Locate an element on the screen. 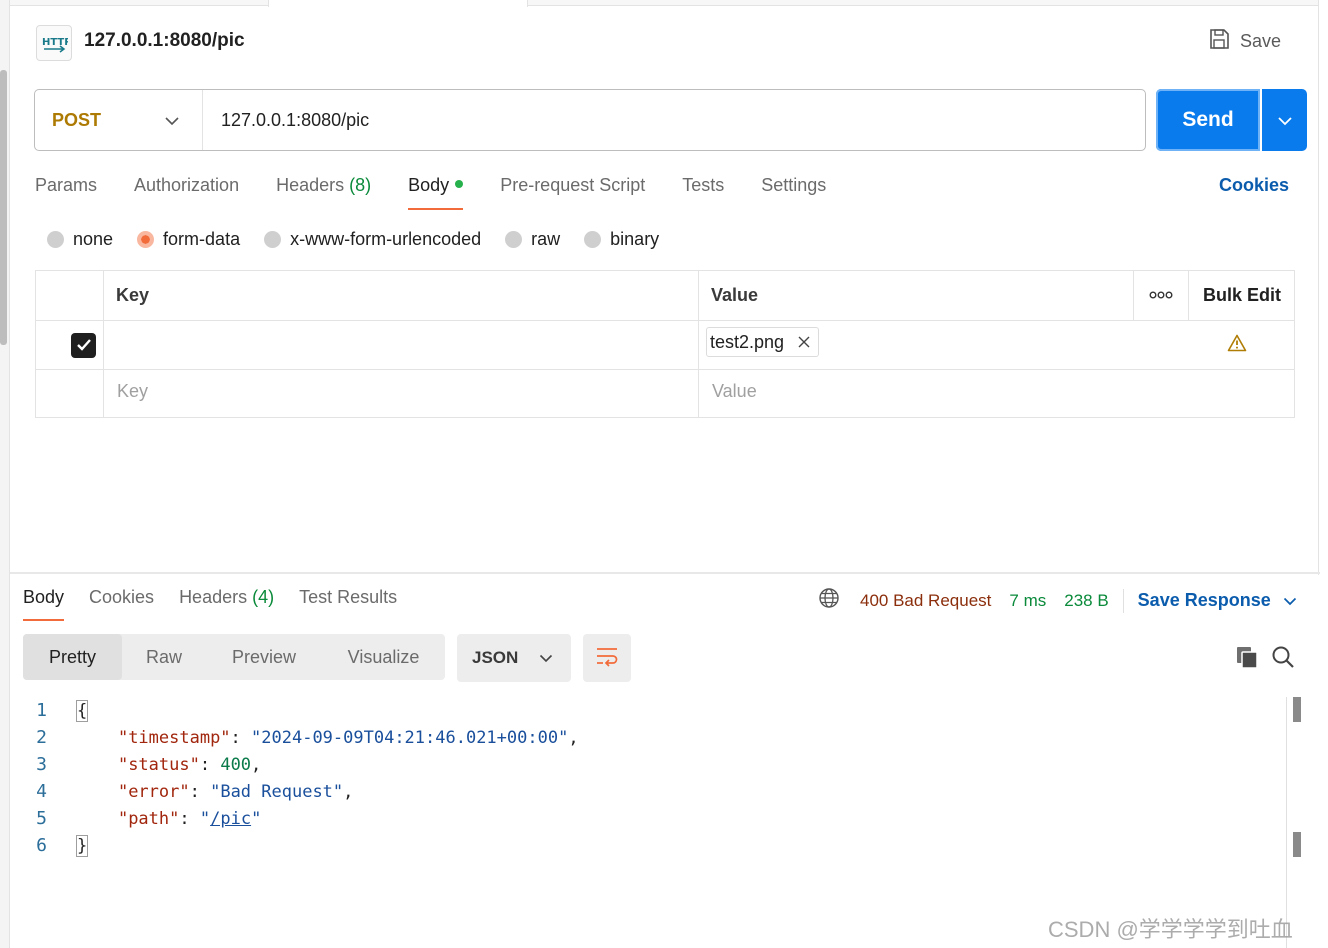 This screenshot has height=948, width=1328. radio-form-data: form-data is located at coordinates (188, 239).